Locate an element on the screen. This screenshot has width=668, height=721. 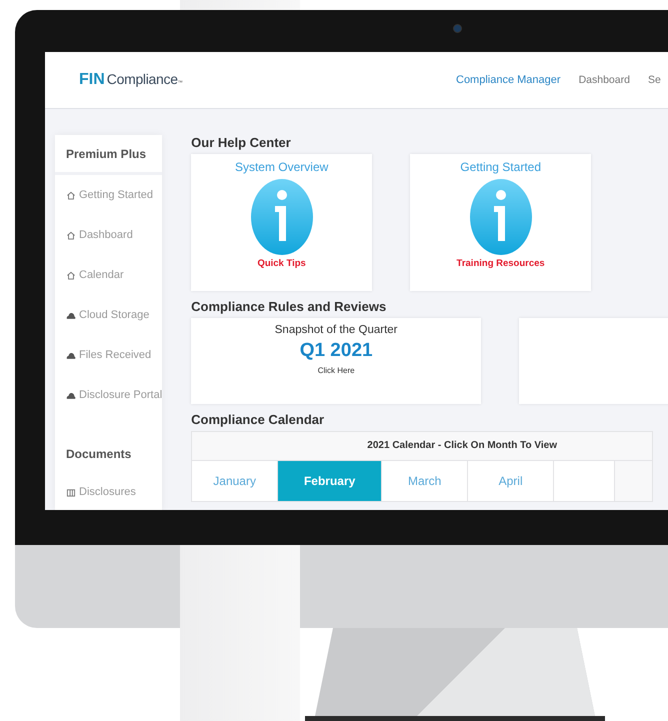
sidebar-item: Disclosures is located at coordinates (107, 492).